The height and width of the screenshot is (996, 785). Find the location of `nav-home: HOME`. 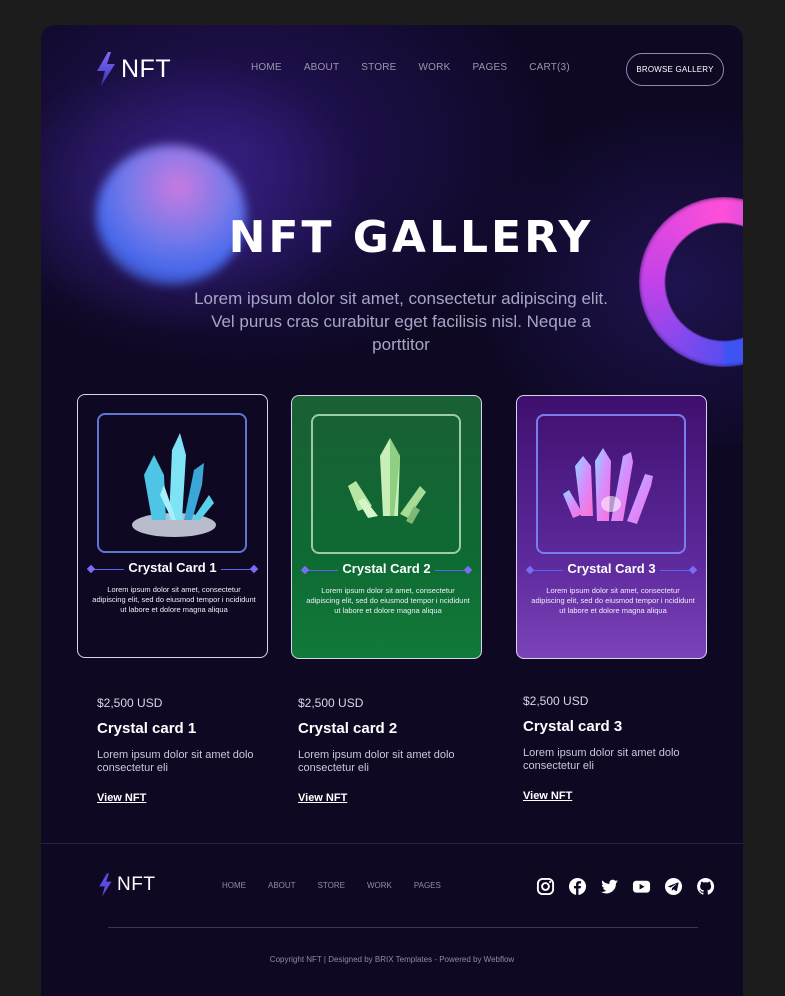

nav-home: HOME is located at coordinates (266, 67).